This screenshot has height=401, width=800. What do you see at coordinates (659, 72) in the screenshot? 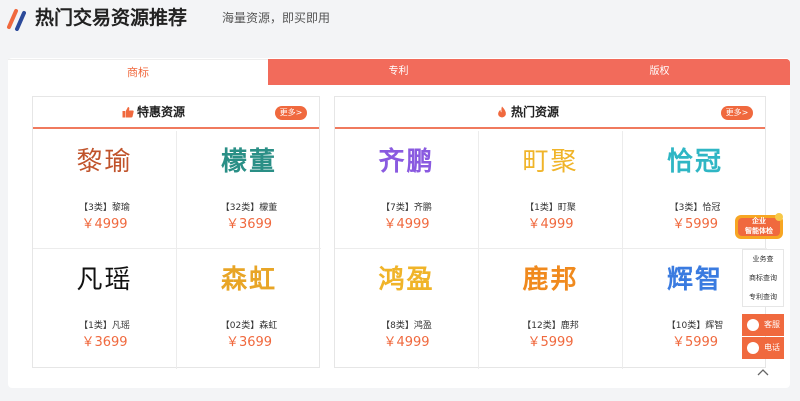
I see `tab-copyright: 版权` at bounding box center [659, 72].